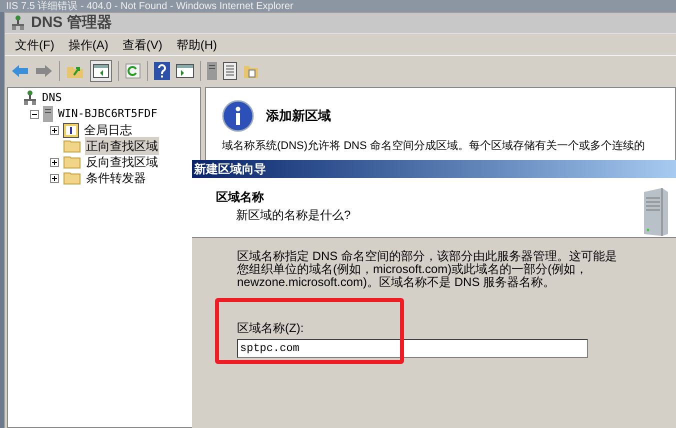  What do you see at coordinates (229, 169) in the screenshot?
I see `dialog-title: 新建区域向导` at bounding box center [229, 169].